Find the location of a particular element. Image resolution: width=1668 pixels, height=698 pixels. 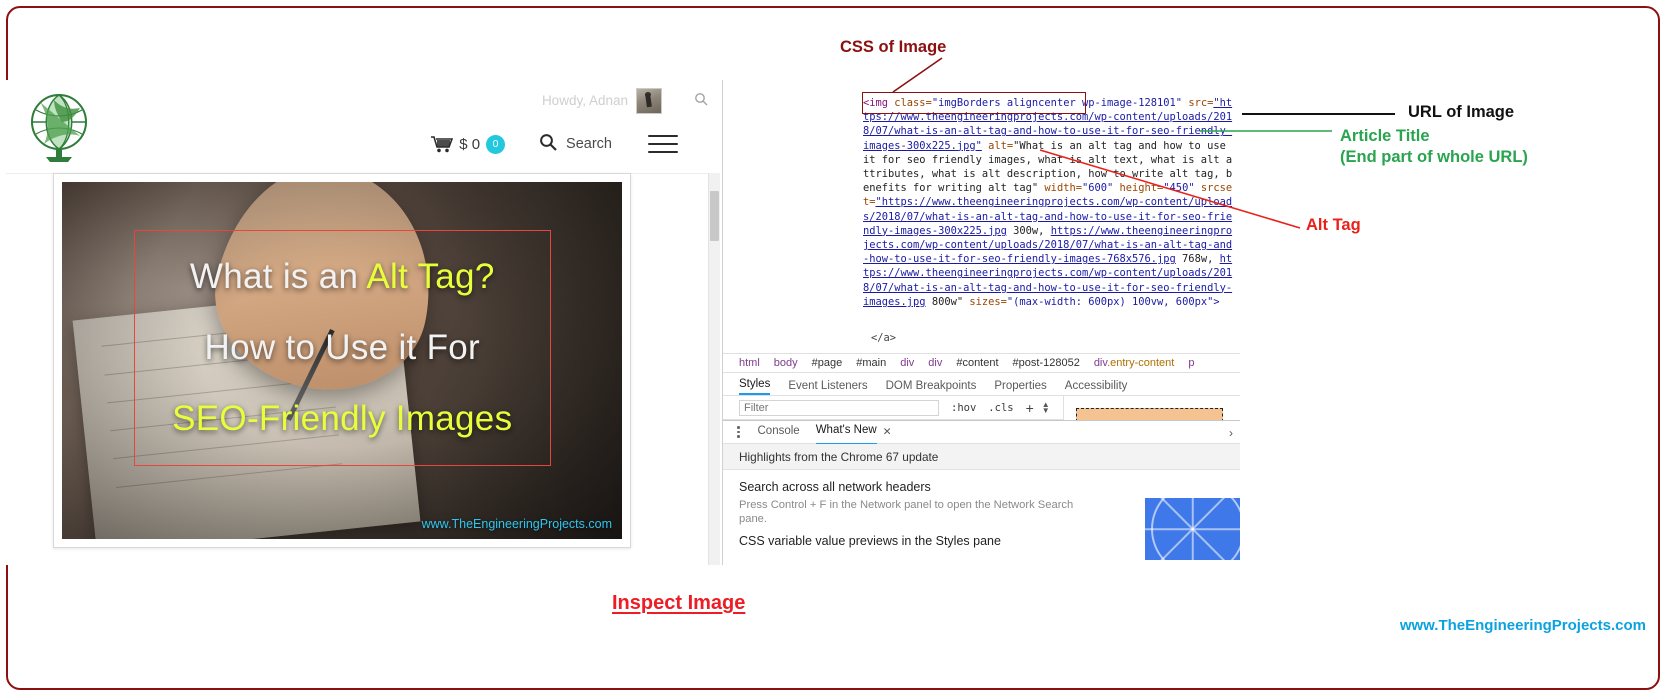

css-class-highlight-box is located at coordinates (974, 103).